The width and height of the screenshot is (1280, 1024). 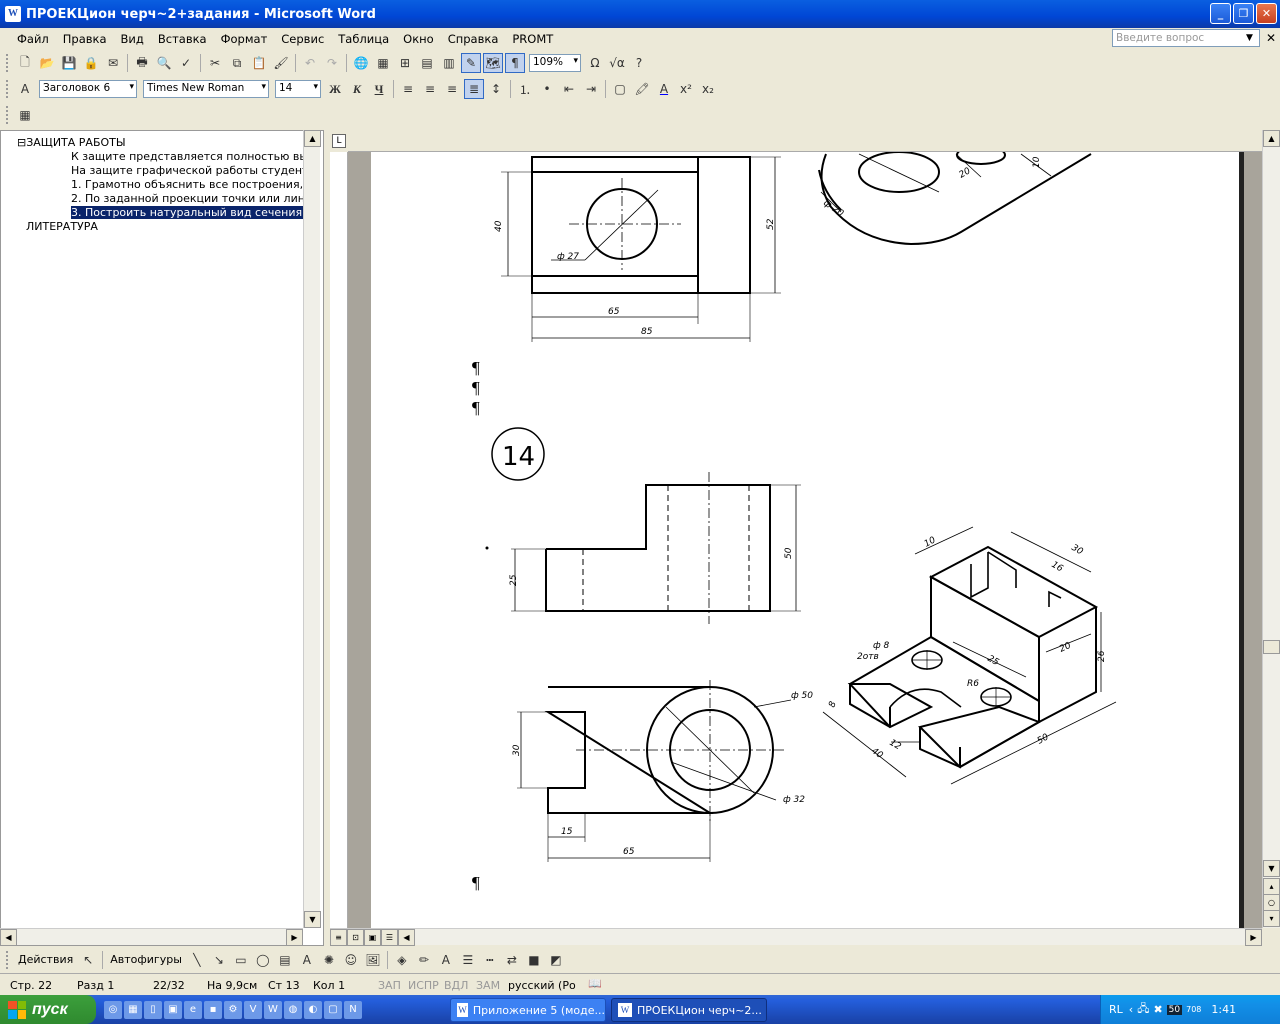 What do you see at coordinates (363, 39) in the screenshot?
I see `menu-table: Таблица` at bounding box center [363, 39].